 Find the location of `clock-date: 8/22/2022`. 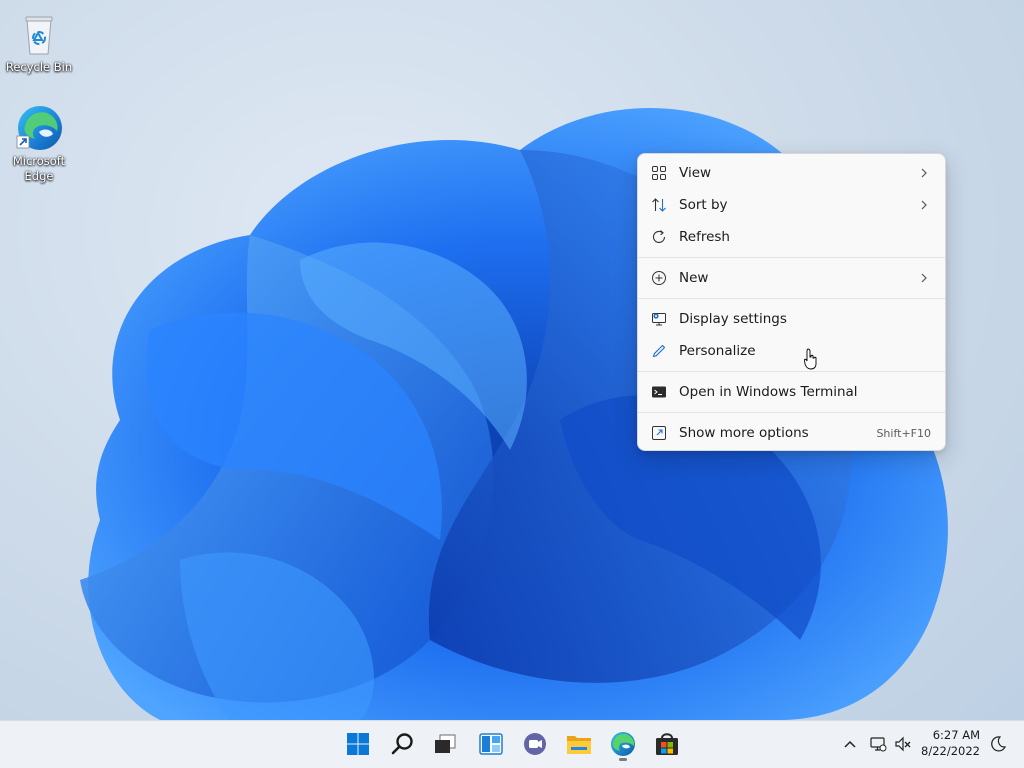

clock-date: 8/22/2022 is located at coordinates (950, 751).